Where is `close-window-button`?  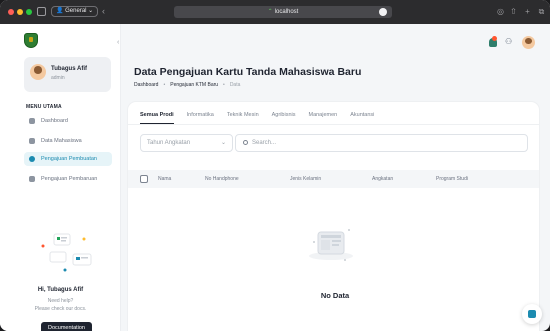 close-window-button is located at coordinates (11, 12).